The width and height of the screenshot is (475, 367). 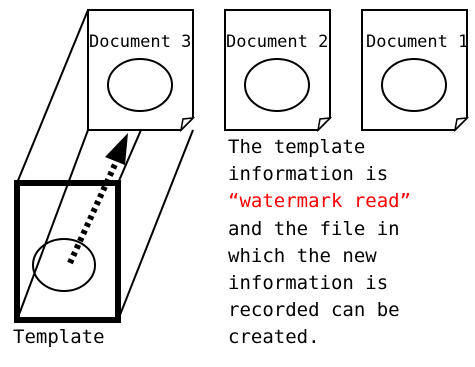 What do you see at coordinates (314, 310) in the screenshot?
I see `description-line-7: recorded can be` at bounding box center [314, 310].